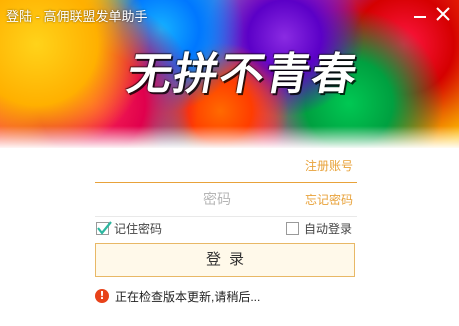 The width and height of the screenshot is (459, 326). I want to click on account-row: 注册账号, so click(226, 165).